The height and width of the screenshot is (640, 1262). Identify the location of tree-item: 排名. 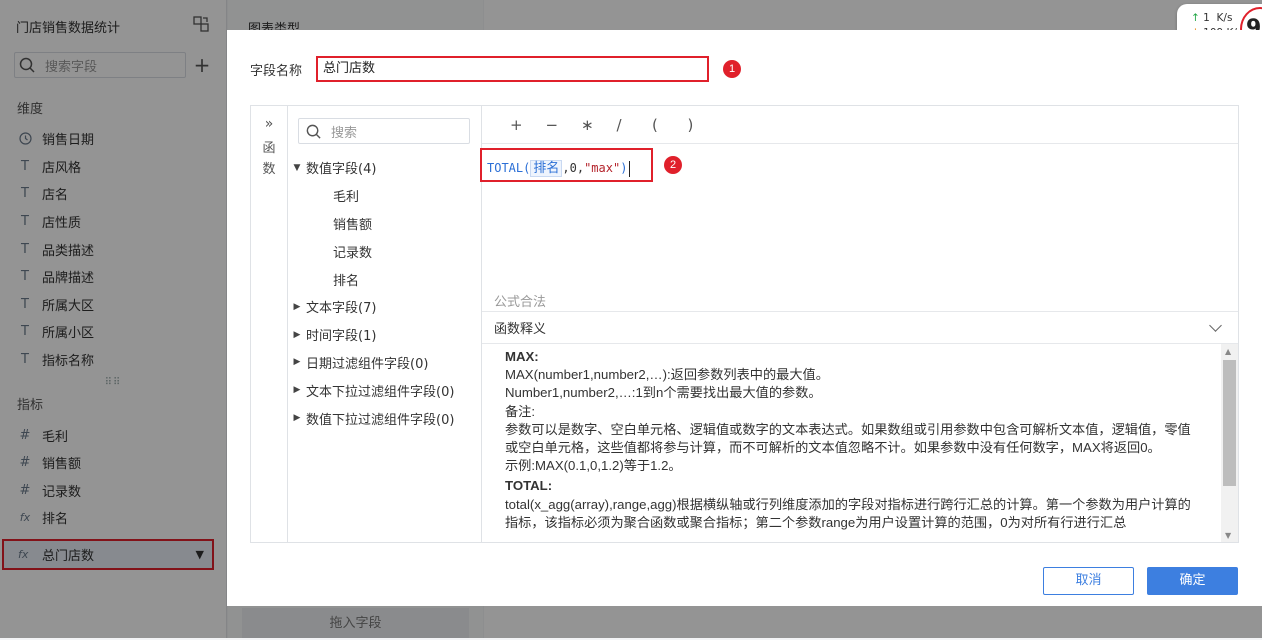
(385, 279).